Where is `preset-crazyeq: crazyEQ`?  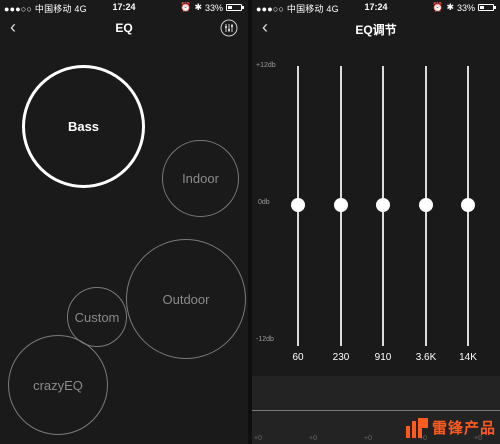 preset-crazyeq: crazyEQ is located at coordinates (58, 385).